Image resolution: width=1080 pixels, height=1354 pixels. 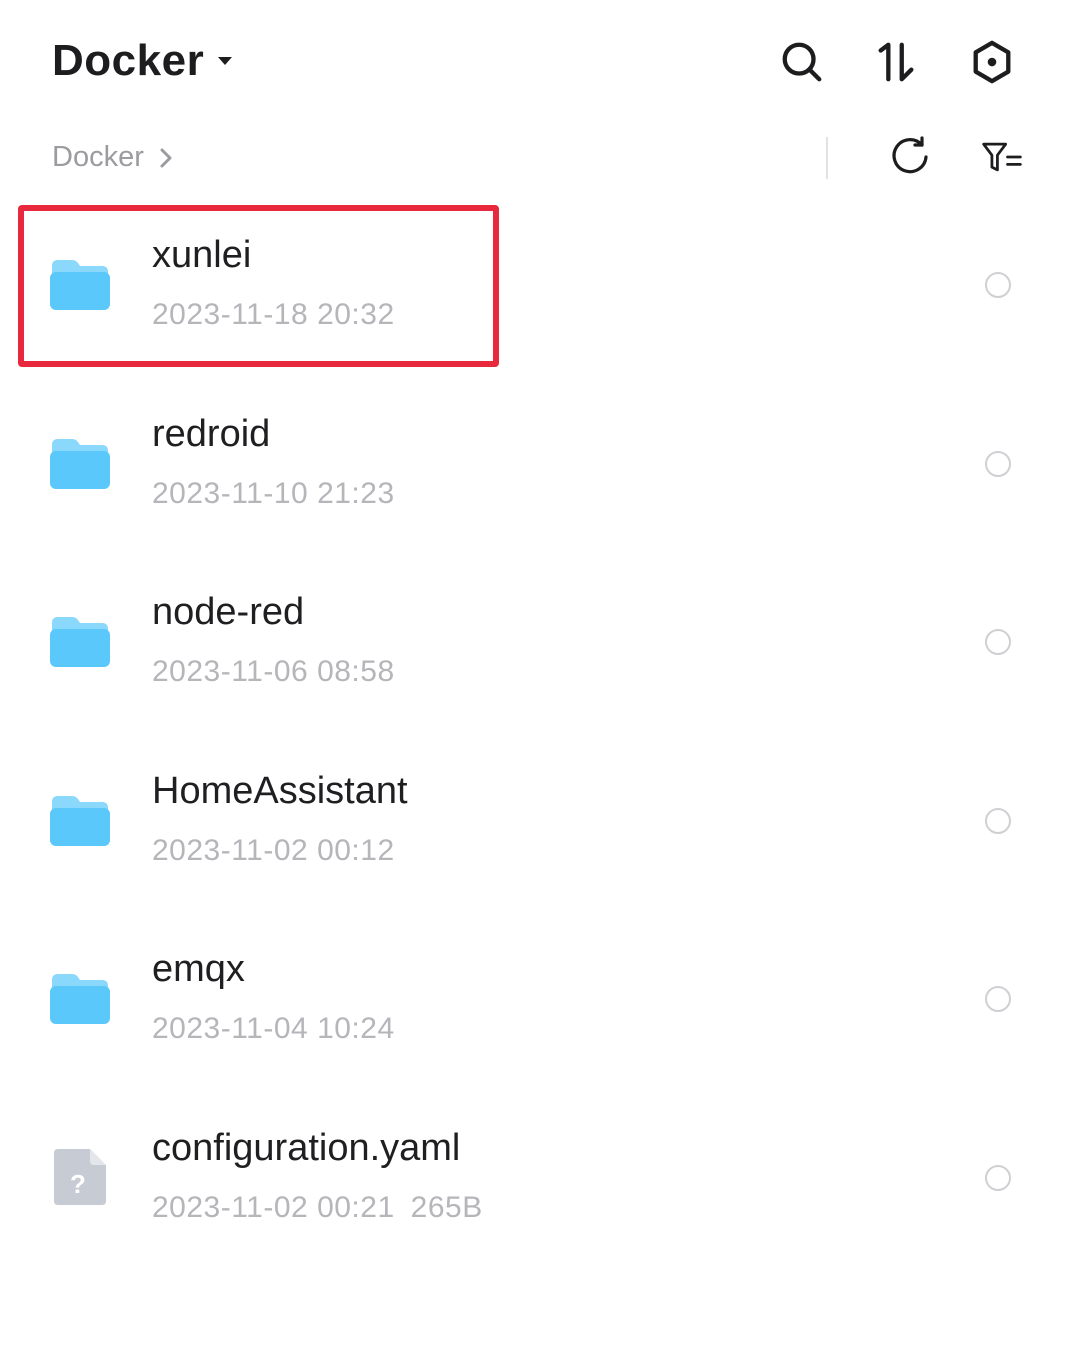 I want to click on file-meta: 2023-11-06 08:58, so click(x=273, y=672).